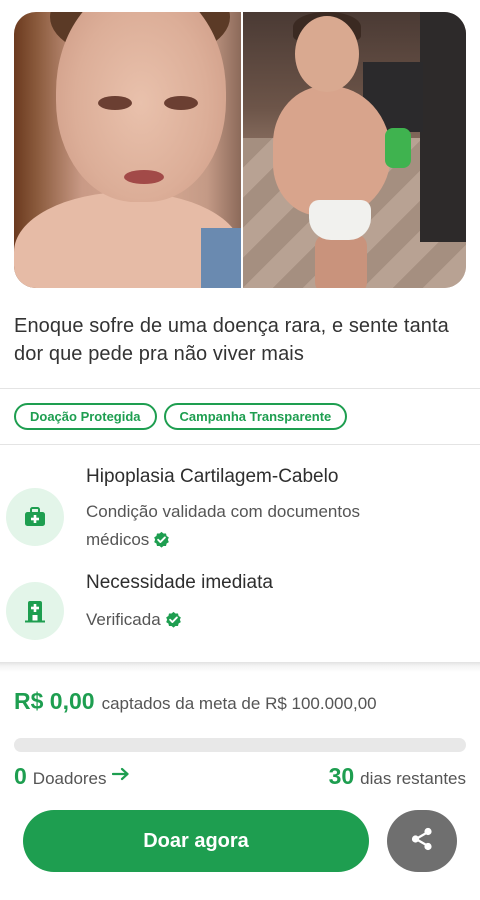  What do you see at coordinates (239, 703) in the screenshot?
I see `goal-text: captados da meta de R$ 100.000,00` at bounding box center [239, 703].